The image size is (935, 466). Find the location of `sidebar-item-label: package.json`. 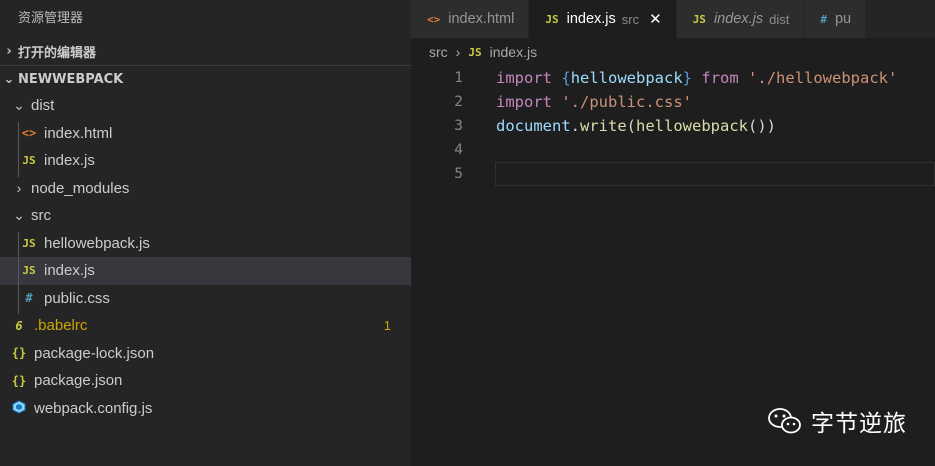

sidebar-item-label: package.json is located at coordinates (78, 381).